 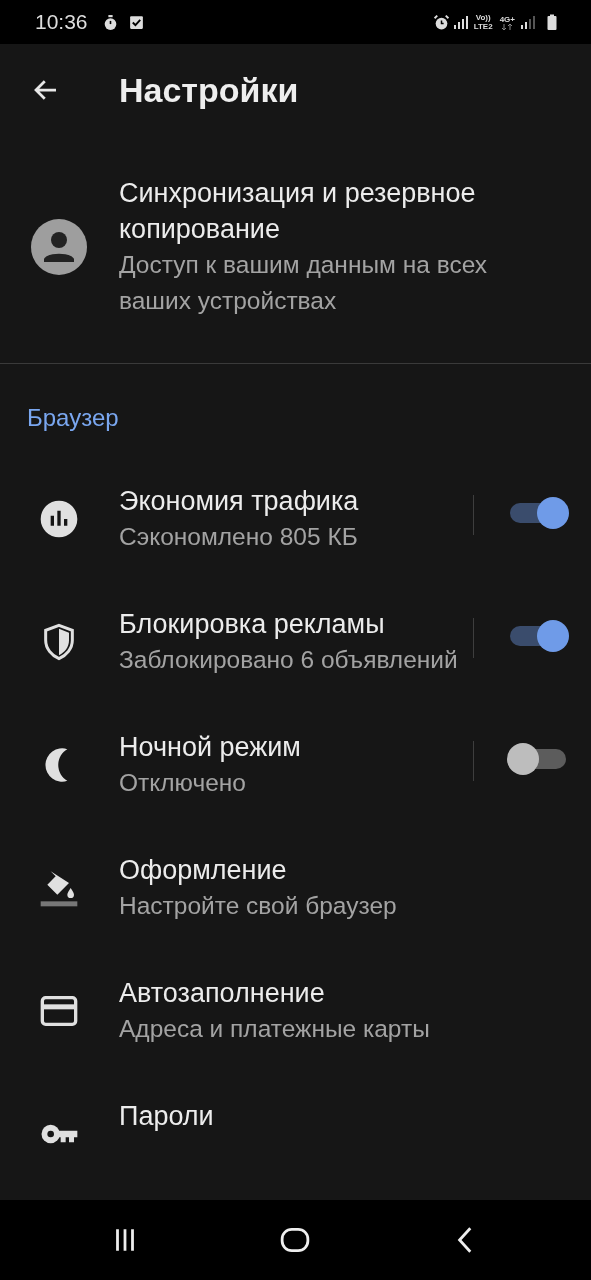 What do you see at coordinates (507, 19) in the screenshot?
I see `network-label: 4G+` at bounding box center [507, 19].